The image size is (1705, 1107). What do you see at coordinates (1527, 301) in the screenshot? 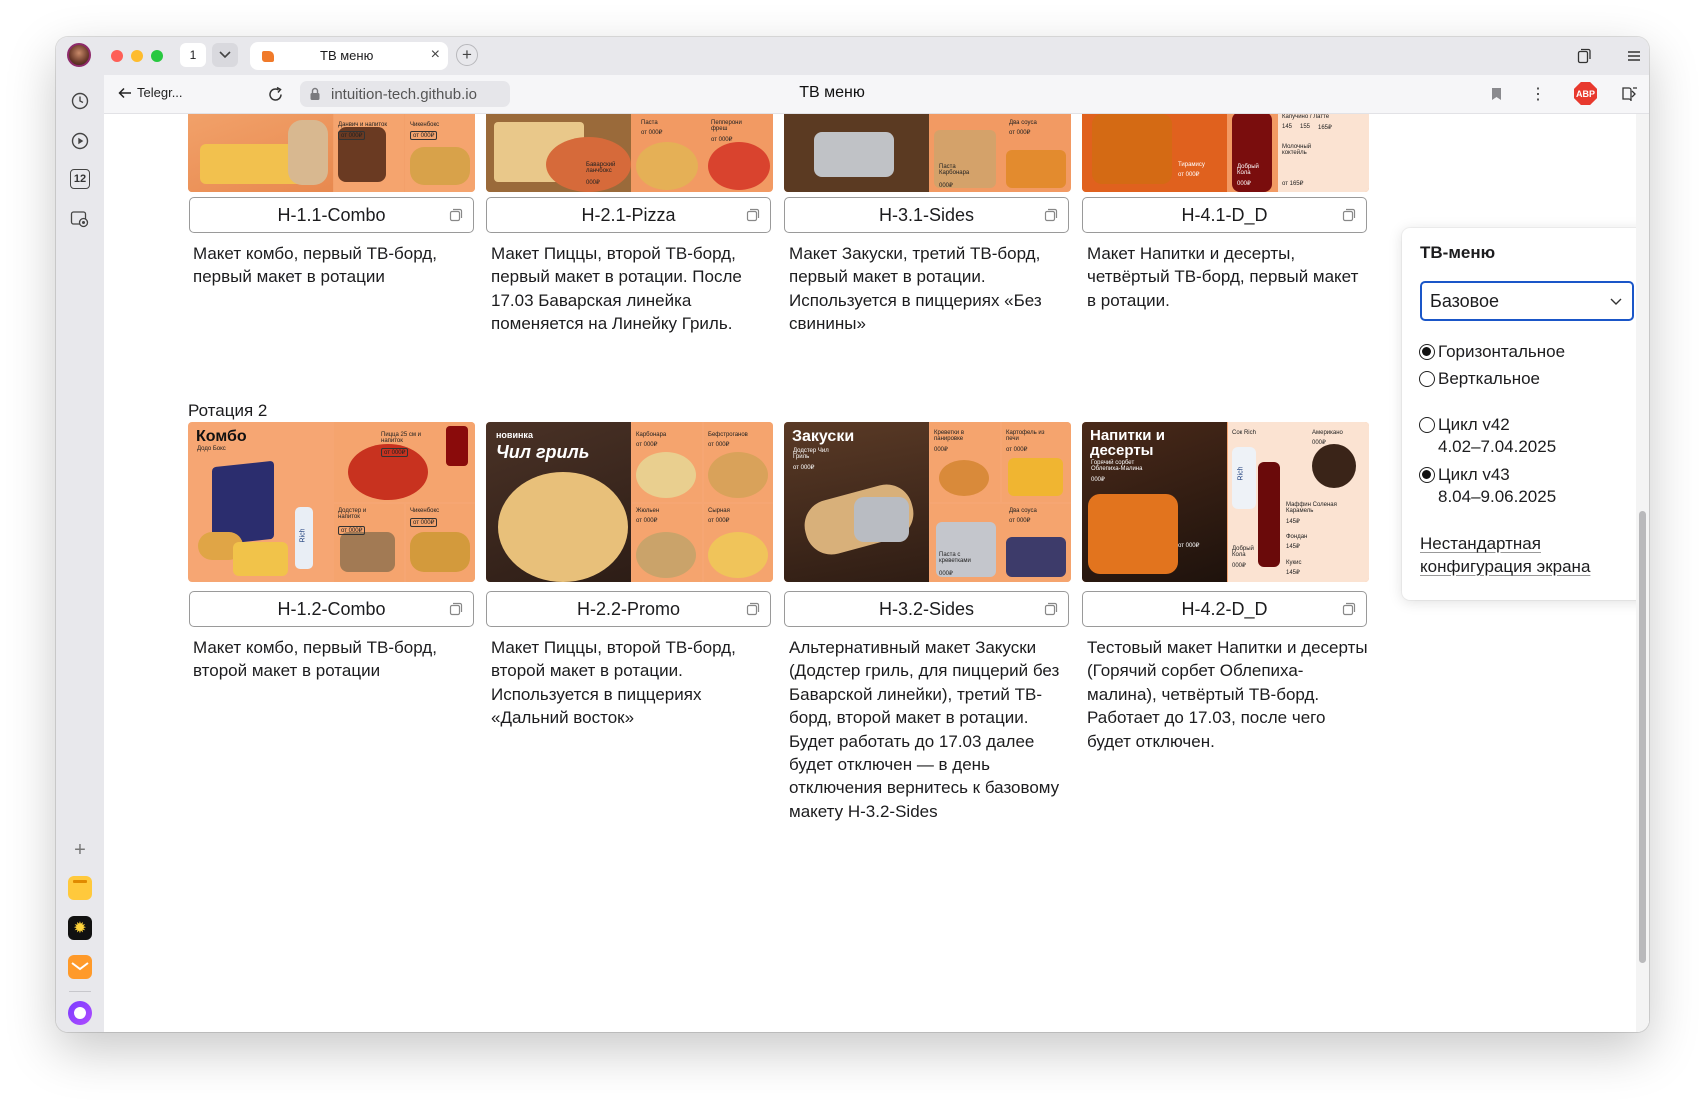
I see `menu-type-select: Базовое` at bounding box center [1527, 301].